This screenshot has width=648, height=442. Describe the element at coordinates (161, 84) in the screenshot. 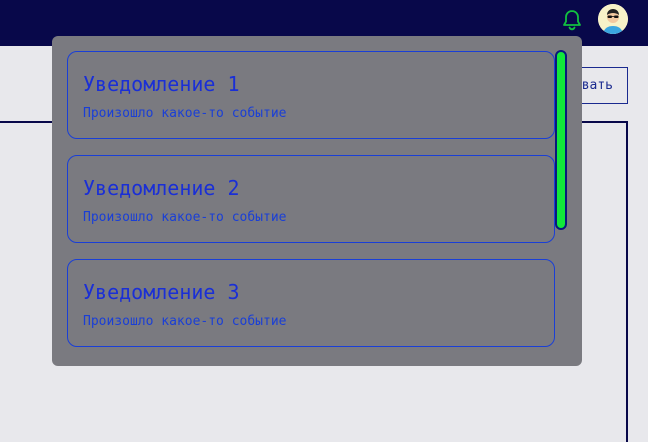

I see `notification-title: Уведомление 1` at that location.